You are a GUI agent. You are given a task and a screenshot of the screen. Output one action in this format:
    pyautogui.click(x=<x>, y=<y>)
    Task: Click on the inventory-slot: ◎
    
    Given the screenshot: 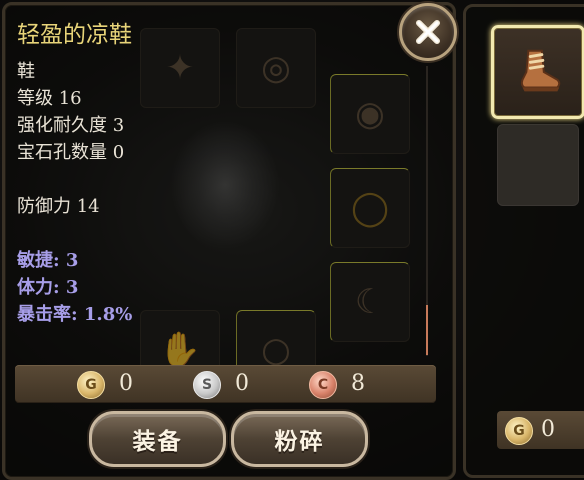 What is the action you would take?
    pyautogui.click(x=276, y=68)
    